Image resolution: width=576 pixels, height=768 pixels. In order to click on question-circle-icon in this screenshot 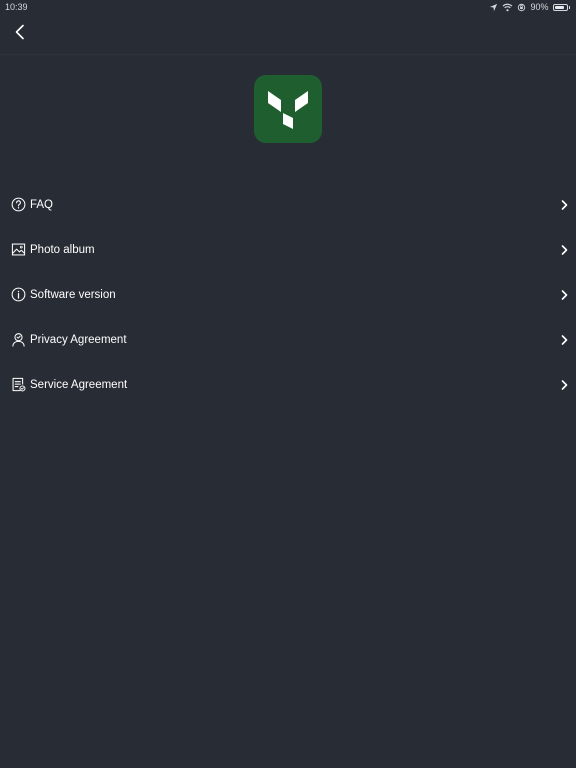, I will do `click(18, 205)`.